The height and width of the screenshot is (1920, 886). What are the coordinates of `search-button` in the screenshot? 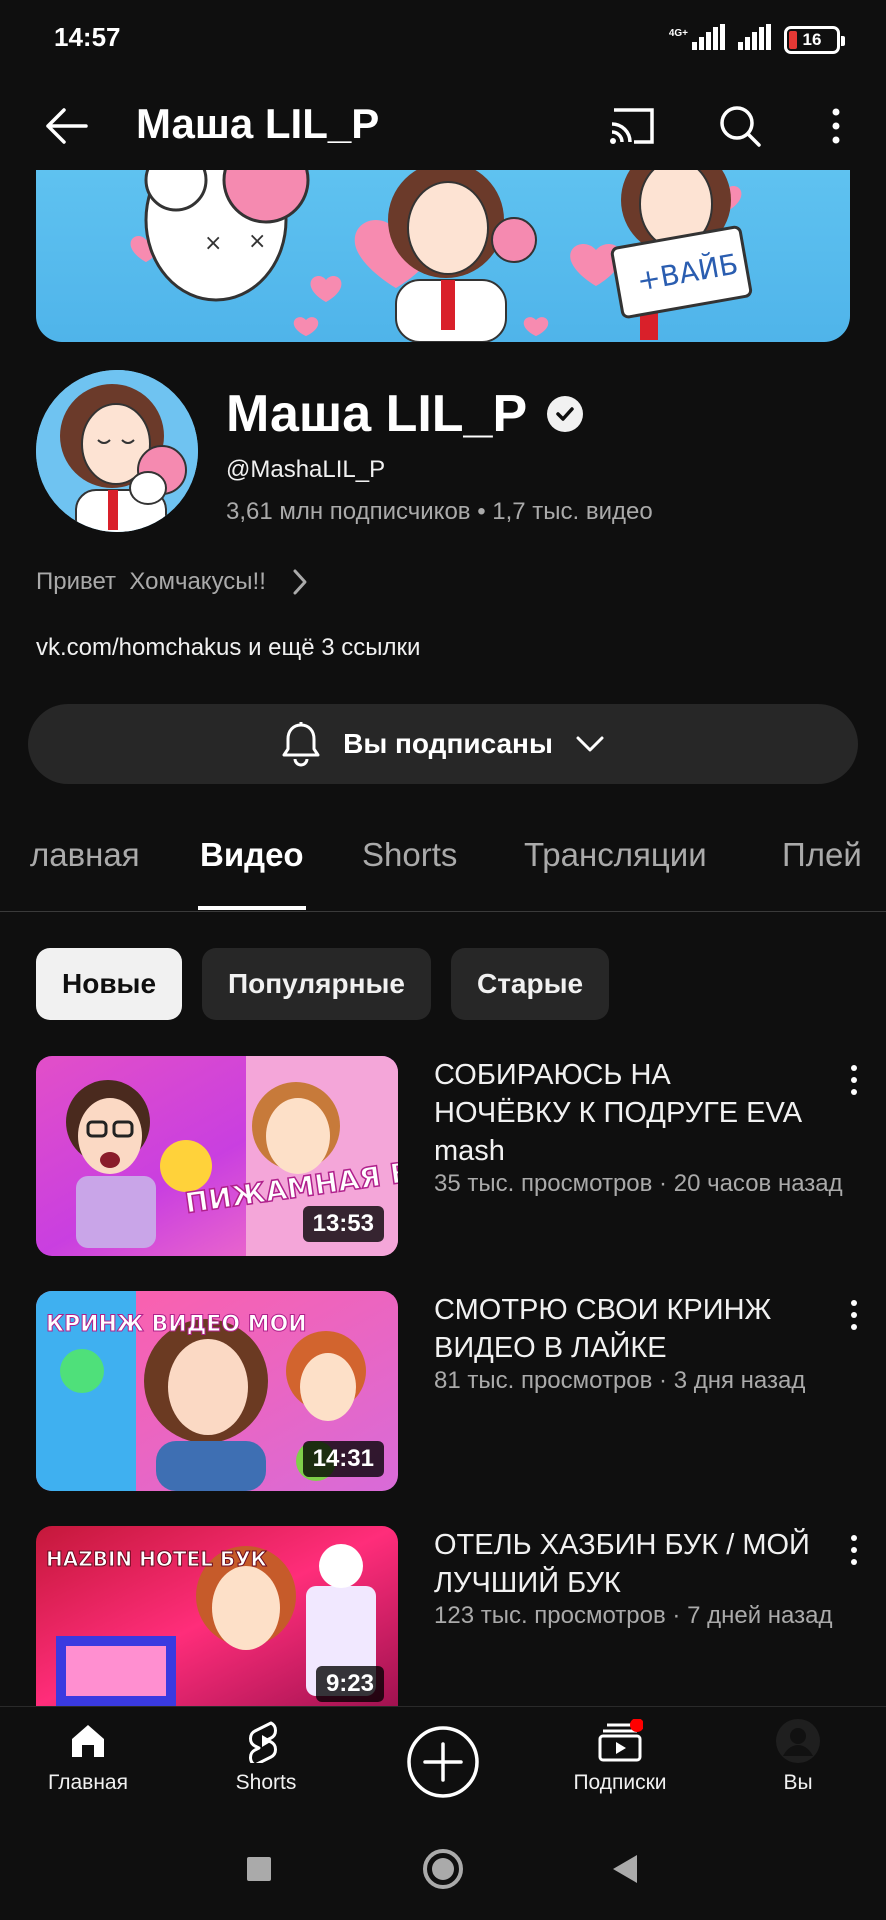 It's located at (740, 126).